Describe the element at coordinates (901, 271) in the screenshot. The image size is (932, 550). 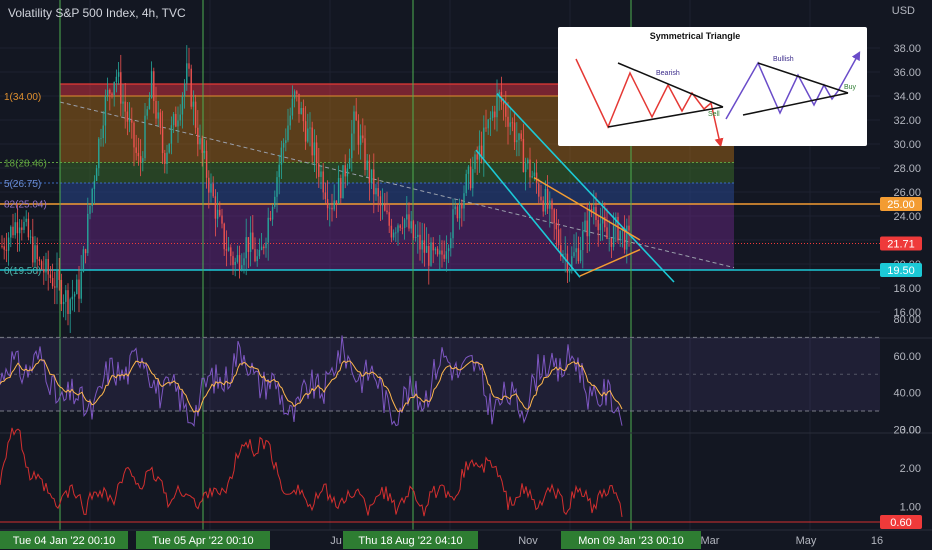
I see `price-badge-label: 19.50` at that location.